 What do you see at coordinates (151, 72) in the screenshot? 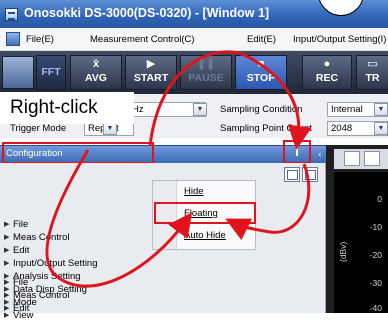
I see `start-button: ▶ START` at bounding box center [151, 72].